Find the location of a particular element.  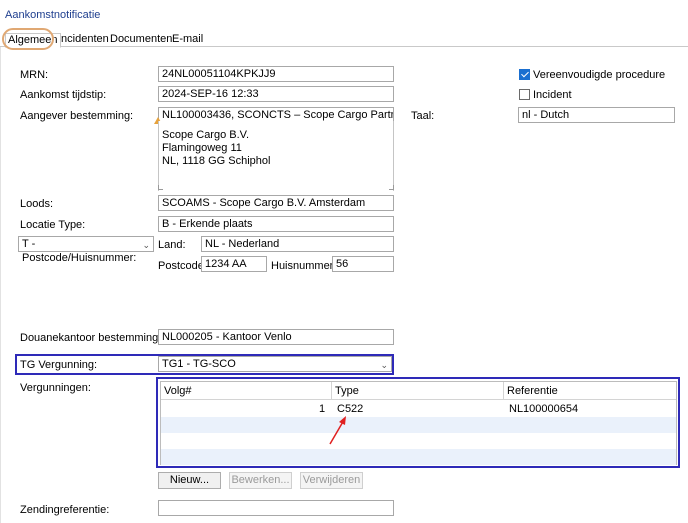

verwijderen-button: Verwijderen is located at coordinates (331, 480).